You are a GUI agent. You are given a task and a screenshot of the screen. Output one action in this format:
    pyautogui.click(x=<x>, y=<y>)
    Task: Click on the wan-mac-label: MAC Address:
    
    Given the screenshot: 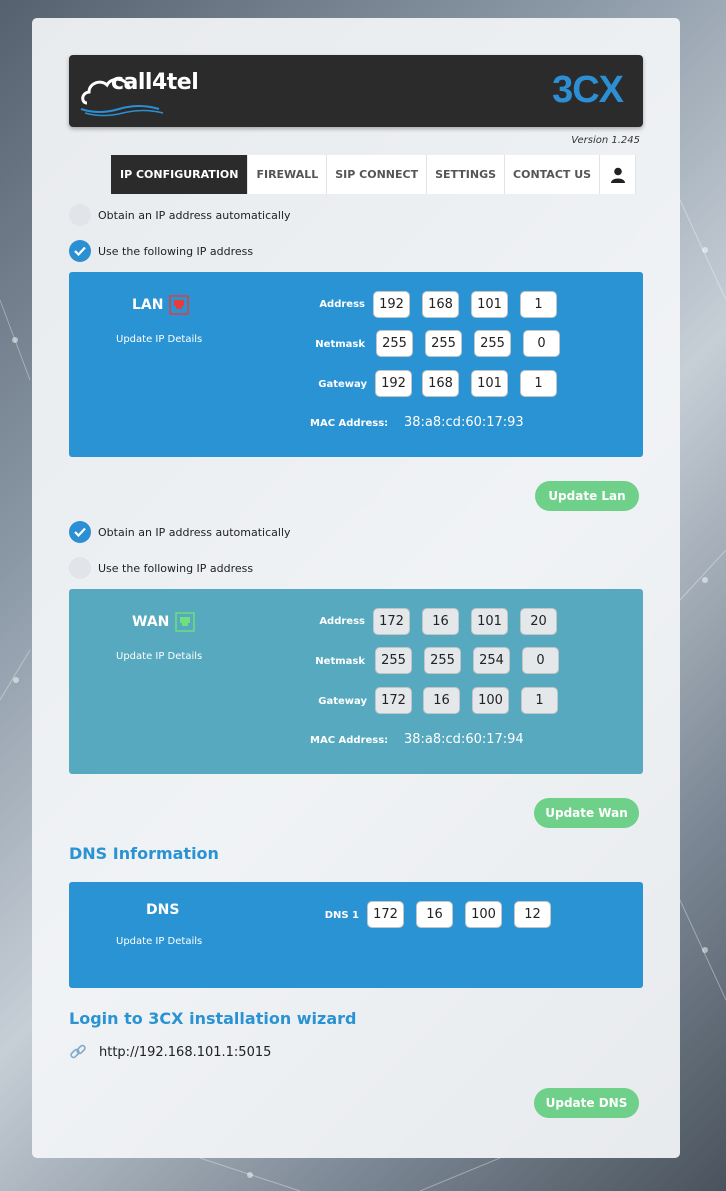 What is the action you would take?
    pyautogui.click(x=349, y=740)
    